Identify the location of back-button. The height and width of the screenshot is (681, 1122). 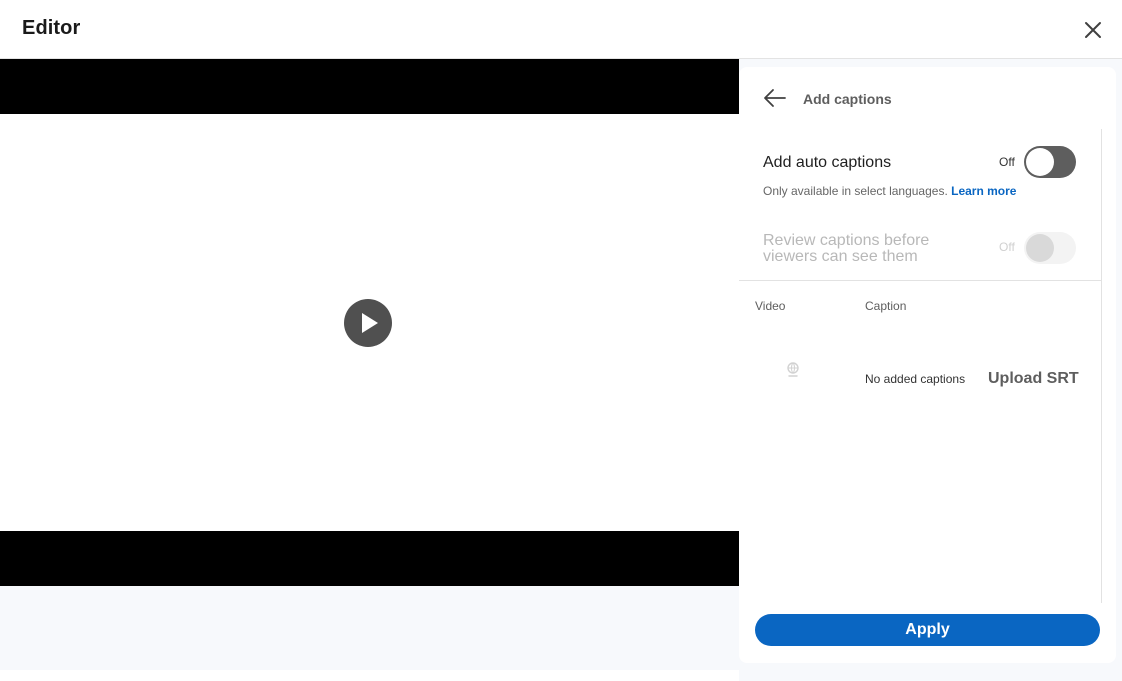
(775, 98).